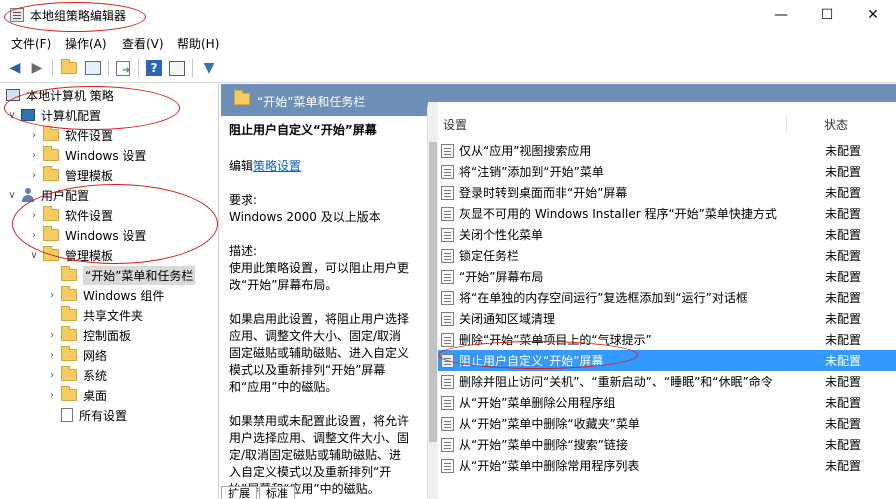 The height and width of the screenshot is (499, 896). What do you see at coordinates (667, 381) in the screenshot?
I see `table-row: 删除并阻止访问“关机”、“重新启动”、“睡眠”和“休眠”命令 未配置` at bounding box center [667, 381].